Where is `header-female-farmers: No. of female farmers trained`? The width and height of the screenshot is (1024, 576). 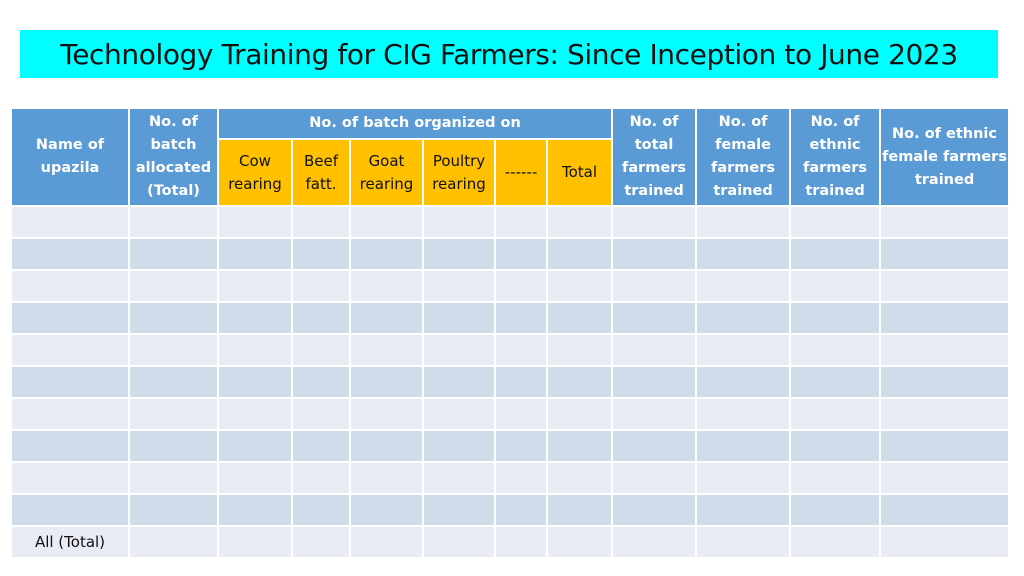 header-female-farmers: No. of female farmers trained is located at coordinates (743, 157).